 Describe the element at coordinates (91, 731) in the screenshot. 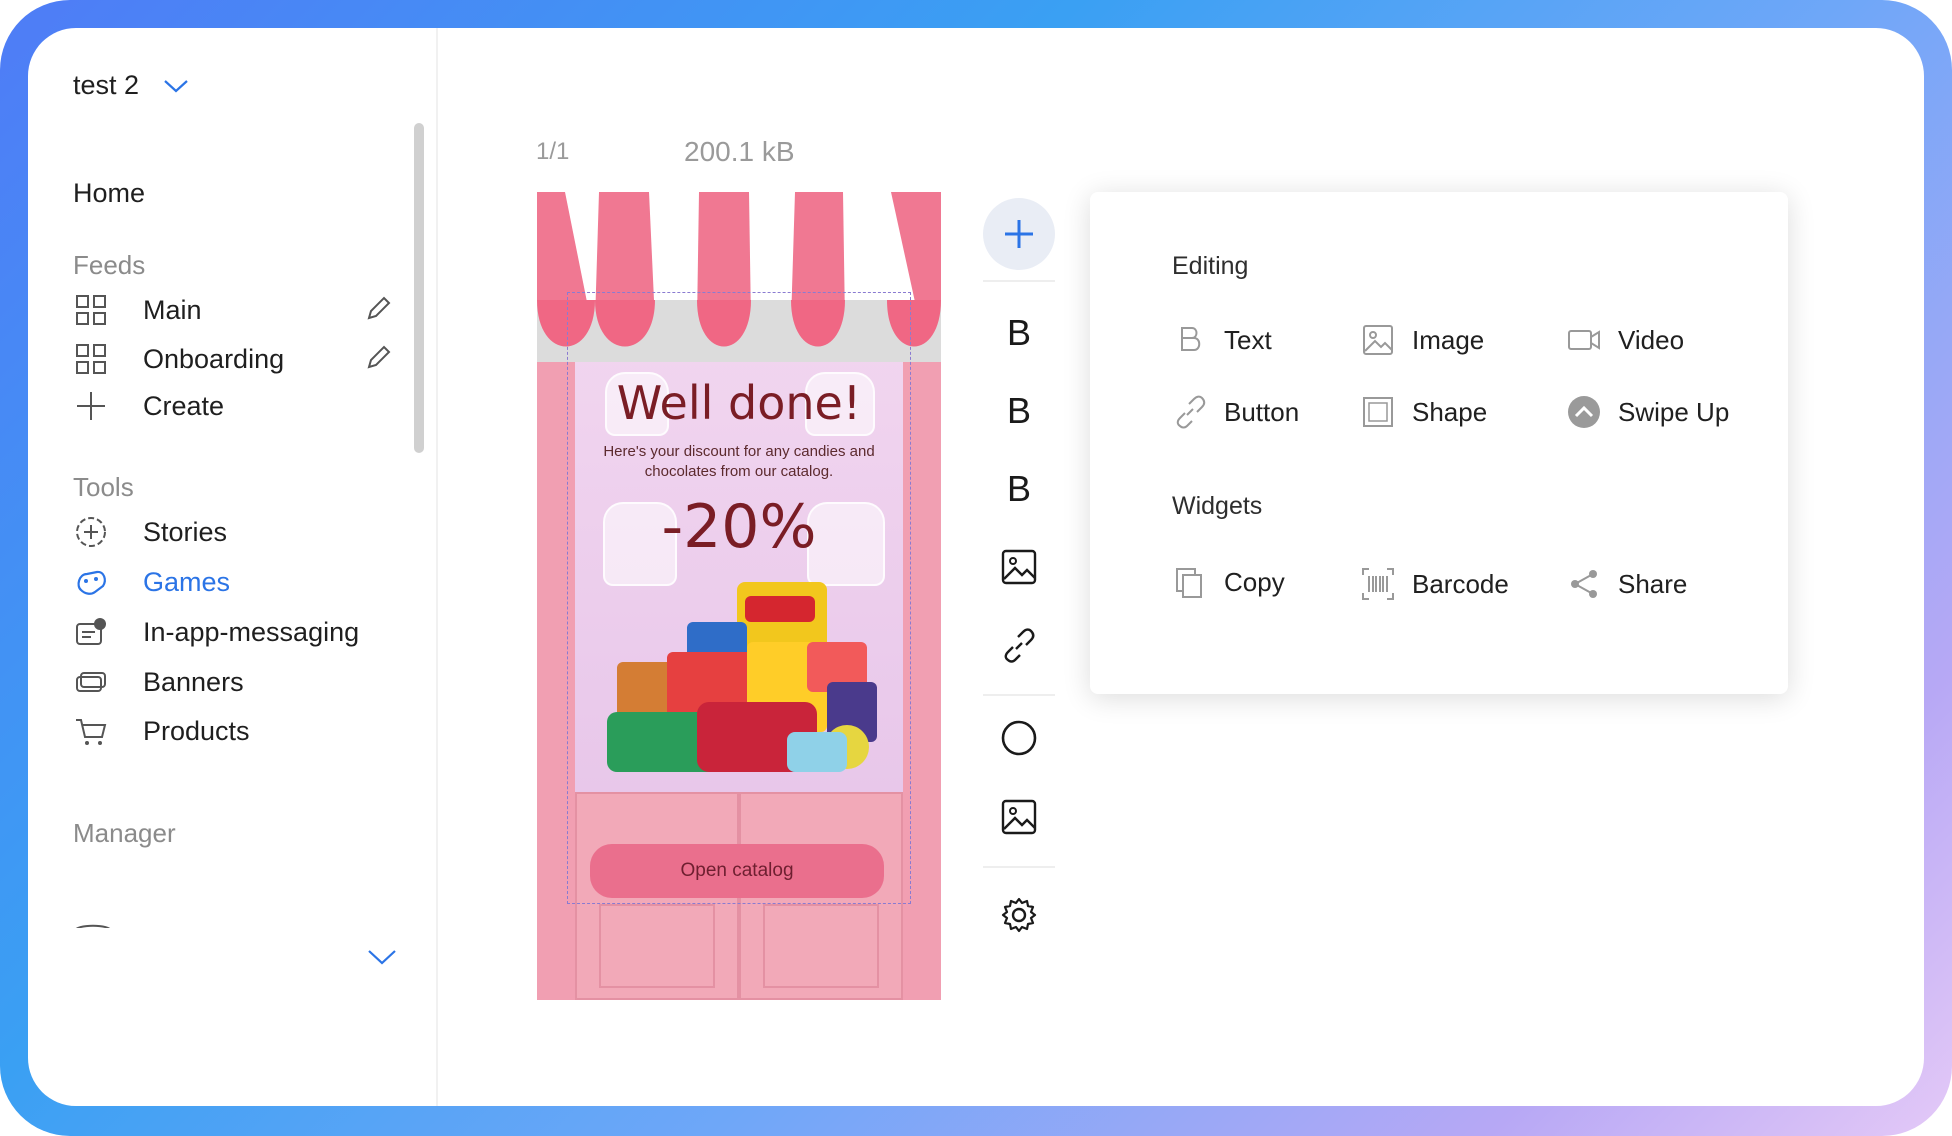

I see `cart-icon` at that location.